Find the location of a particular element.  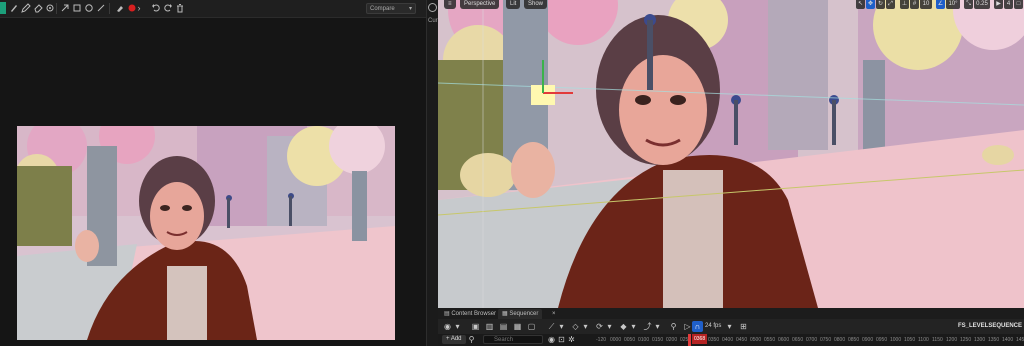

tab-sequencer: ▦ Sequencer is located at coordinates (520, 314).